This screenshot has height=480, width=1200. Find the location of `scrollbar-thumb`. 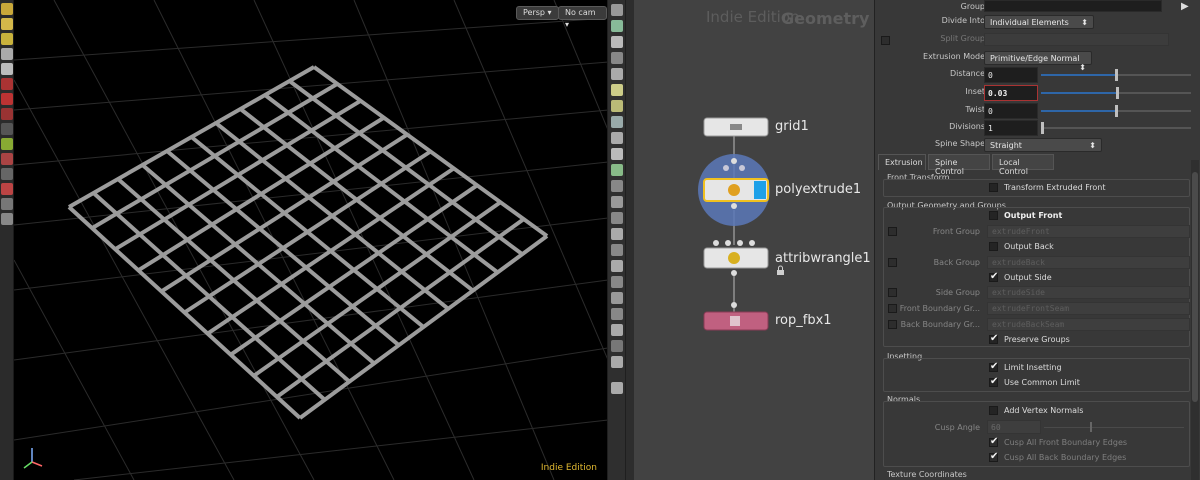

scrollbar-thumb is located at coordinates (1195, 287).